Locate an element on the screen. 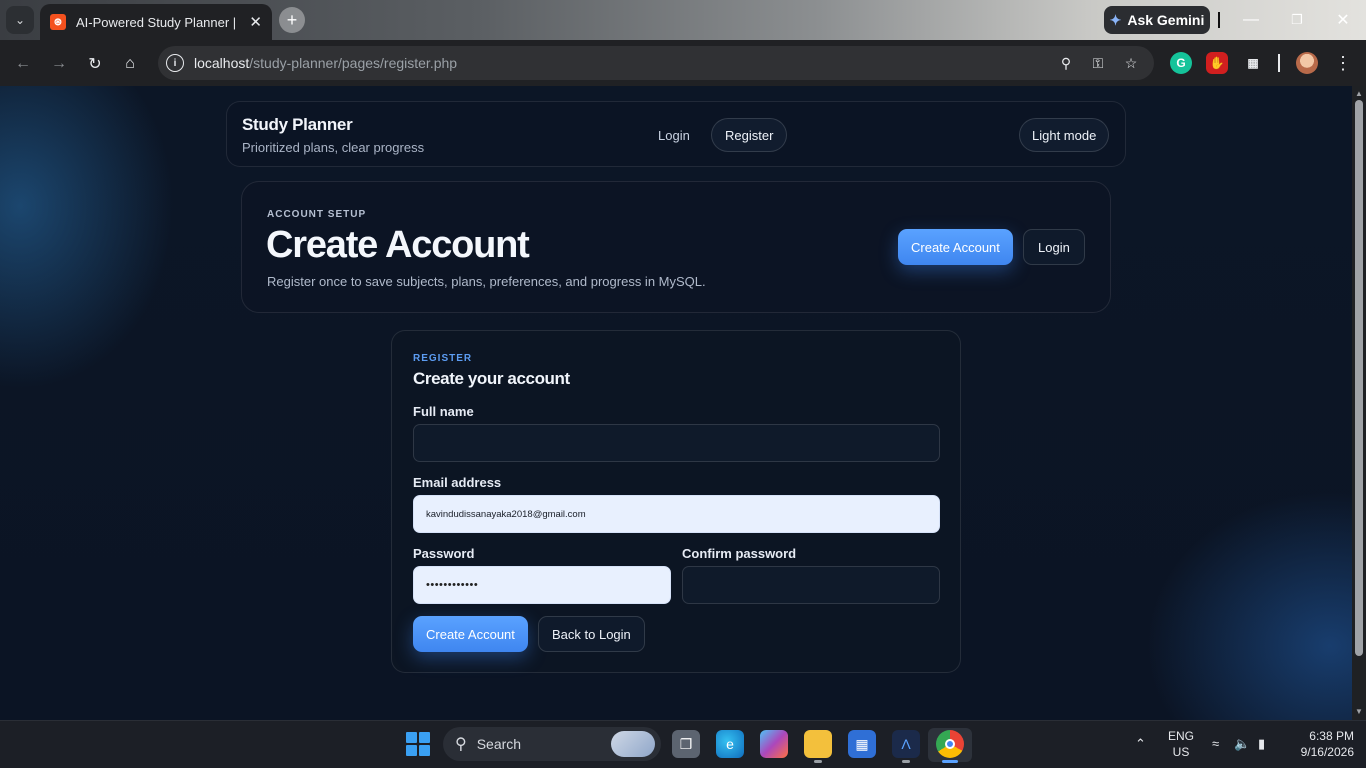 Image resolution: width=1366 pixels, height=768 pixels. minimize-window-button: — is located at coordinates (1251, 20).